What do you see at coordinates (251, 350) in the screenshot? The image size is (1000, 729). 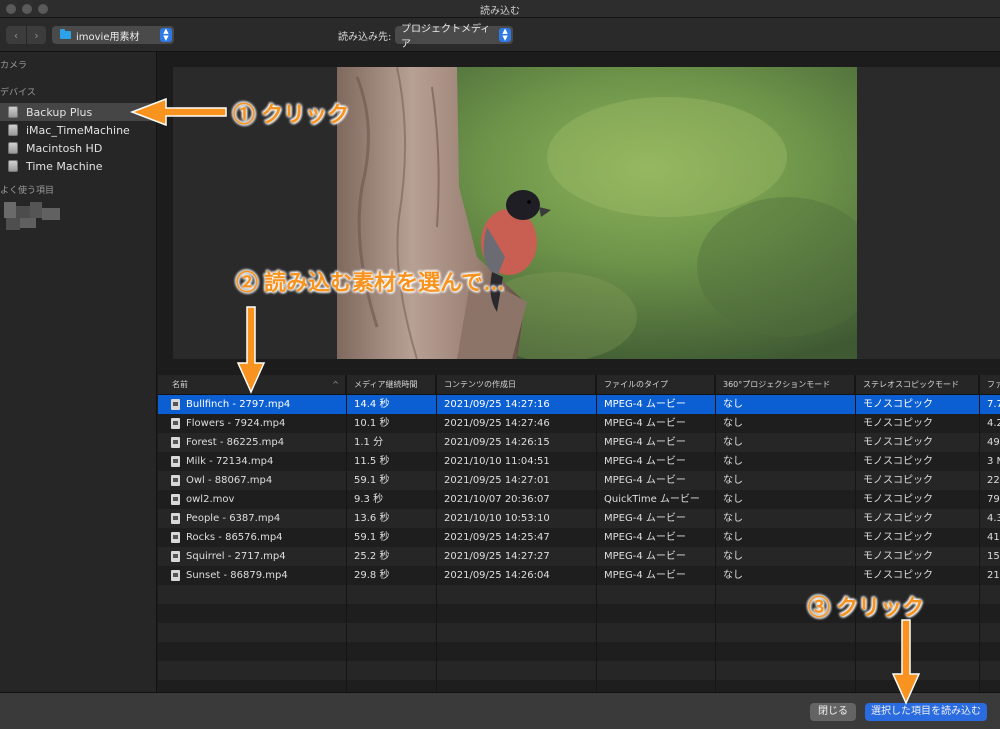 I see `arrow-down-to-file-list` at bounding box center [251, 350].